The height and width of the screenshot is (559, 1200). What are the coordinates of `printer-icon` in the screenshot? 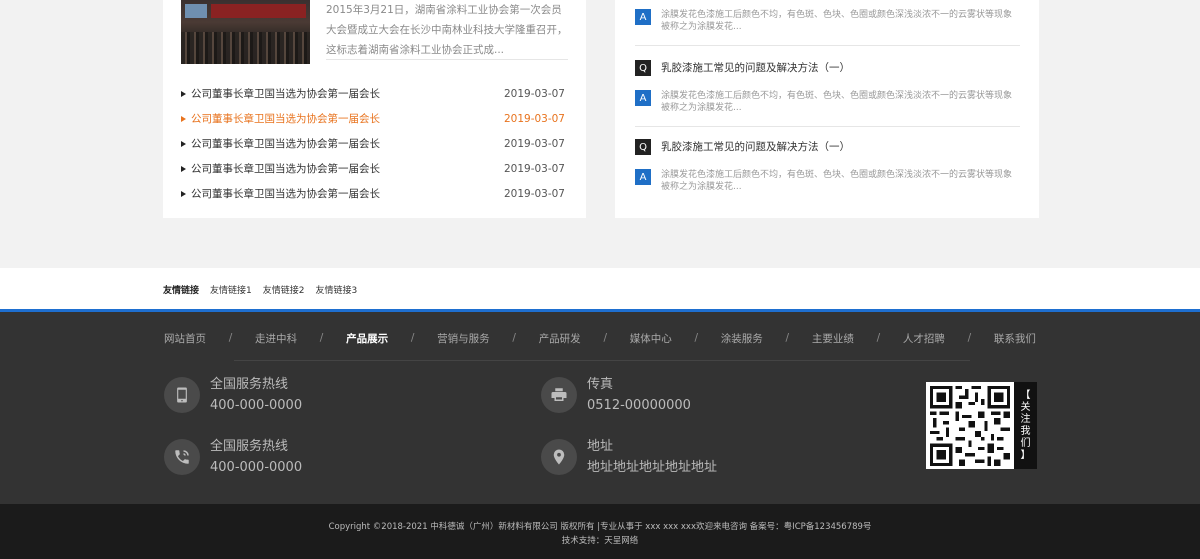 It's located at (559, 395).